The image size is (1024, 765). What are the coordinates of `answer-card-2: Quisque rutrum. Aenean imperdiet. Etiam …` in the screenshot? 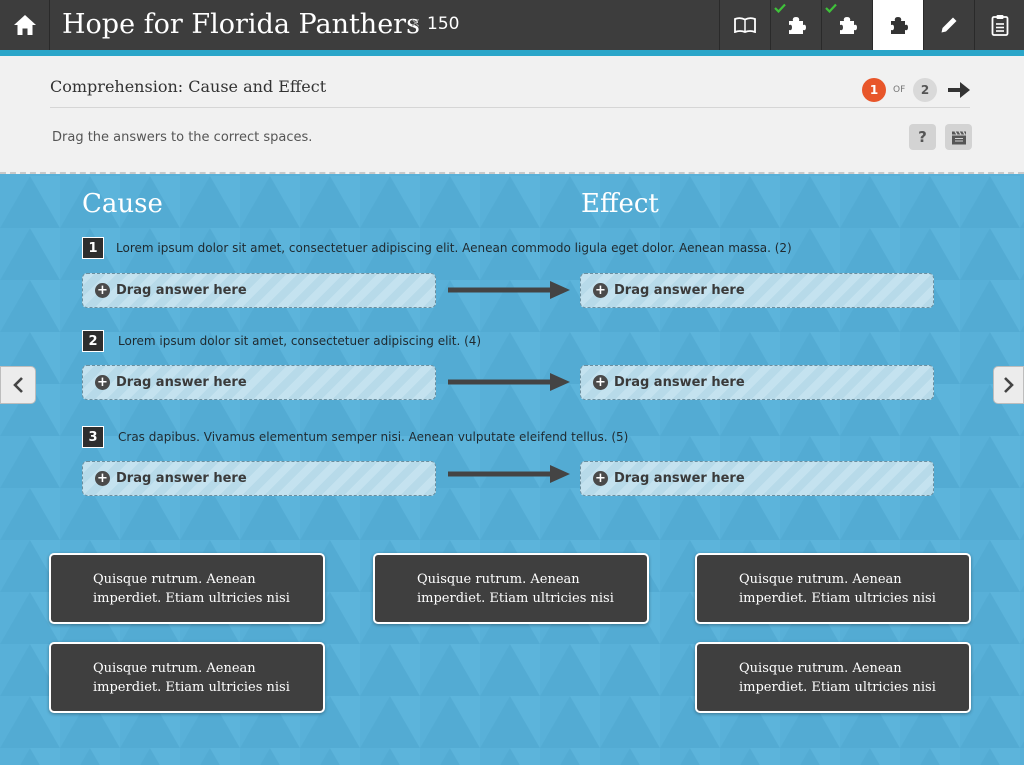 It's located at (511, 588).